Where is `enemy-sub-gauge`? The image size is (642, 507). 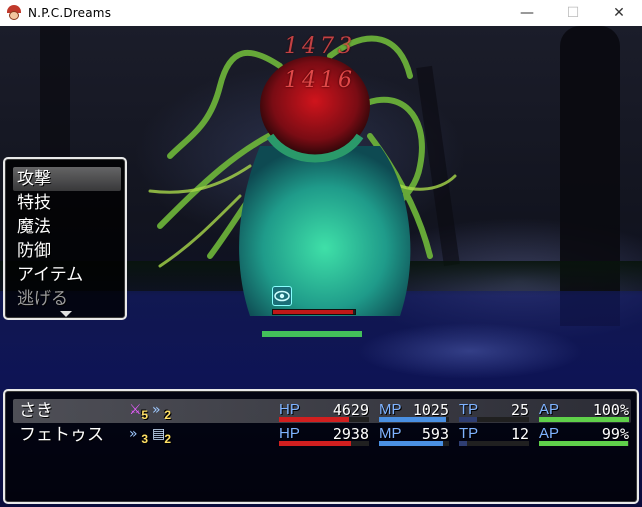 enemy-sub-gauge is located at coordinates (312, 334).